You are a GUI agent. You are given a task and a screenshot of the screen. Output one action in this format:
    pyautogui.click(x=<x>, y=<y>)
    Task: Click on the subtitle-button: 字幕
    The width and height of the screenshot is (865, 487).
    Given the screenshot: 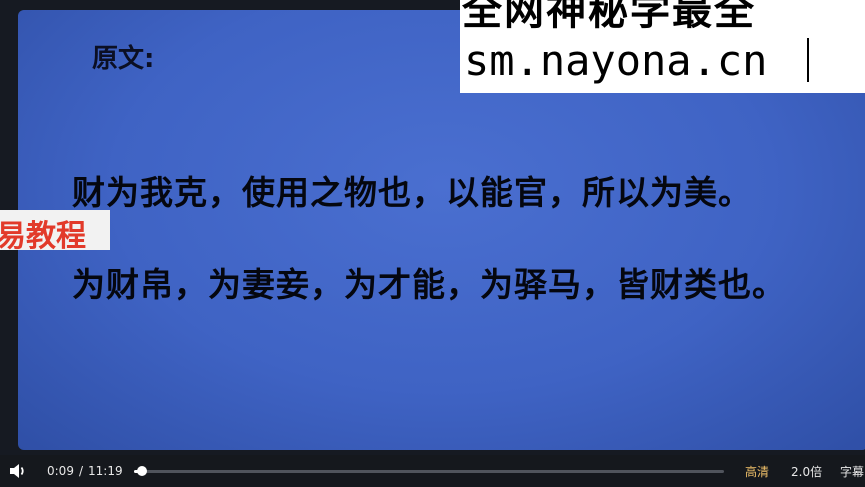 What is the action you would take?
    pyautogui.click(x=852, y=471)
    